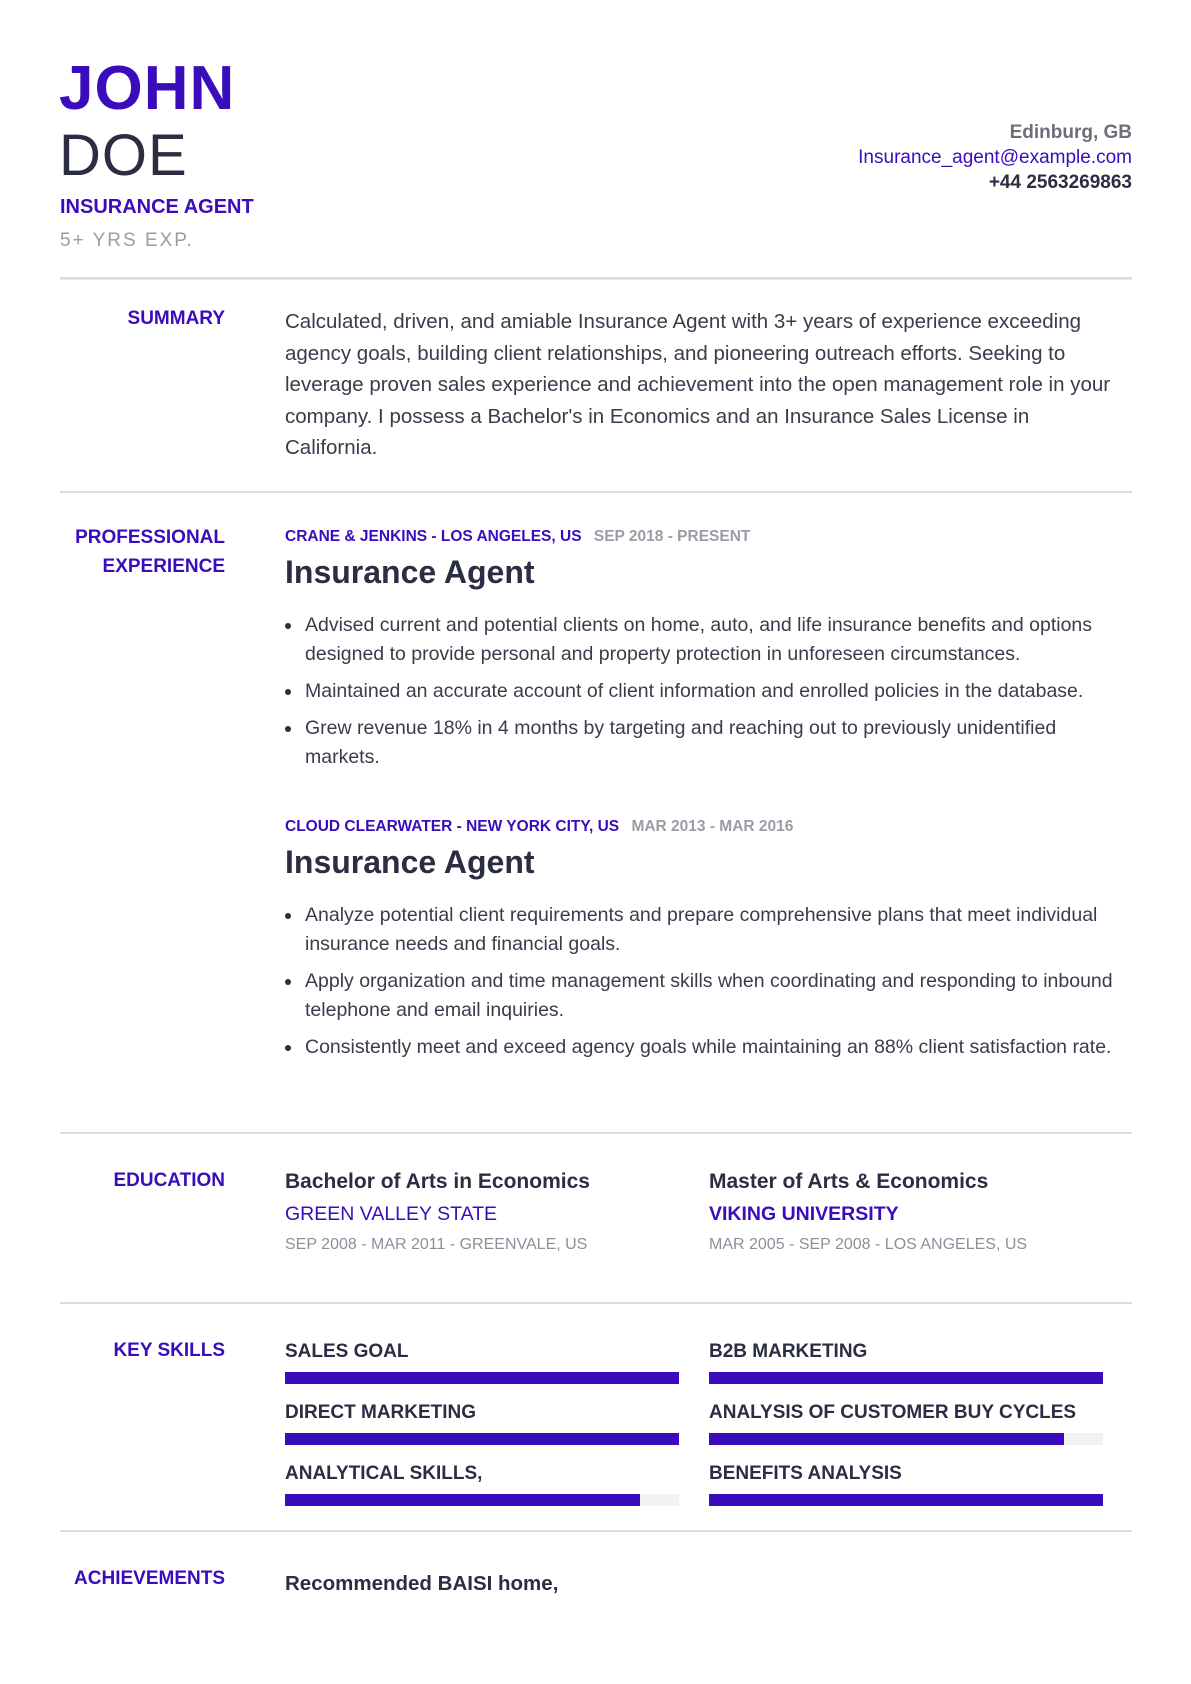  Describe the element at coordinates (452, 826) in the screenshot. I see `job-company: CLOUD CLEARWATER - NEW YORK CITY, US` at that location.